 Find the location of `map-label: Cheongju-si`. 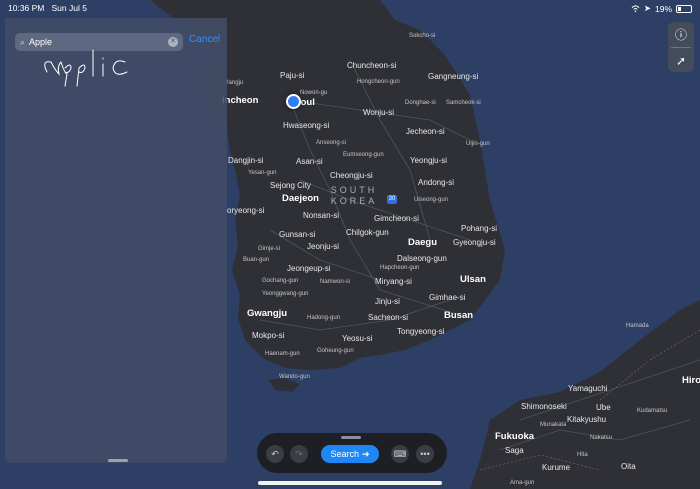

map-label: Cheongju-si is located at coordinates (351, 175).